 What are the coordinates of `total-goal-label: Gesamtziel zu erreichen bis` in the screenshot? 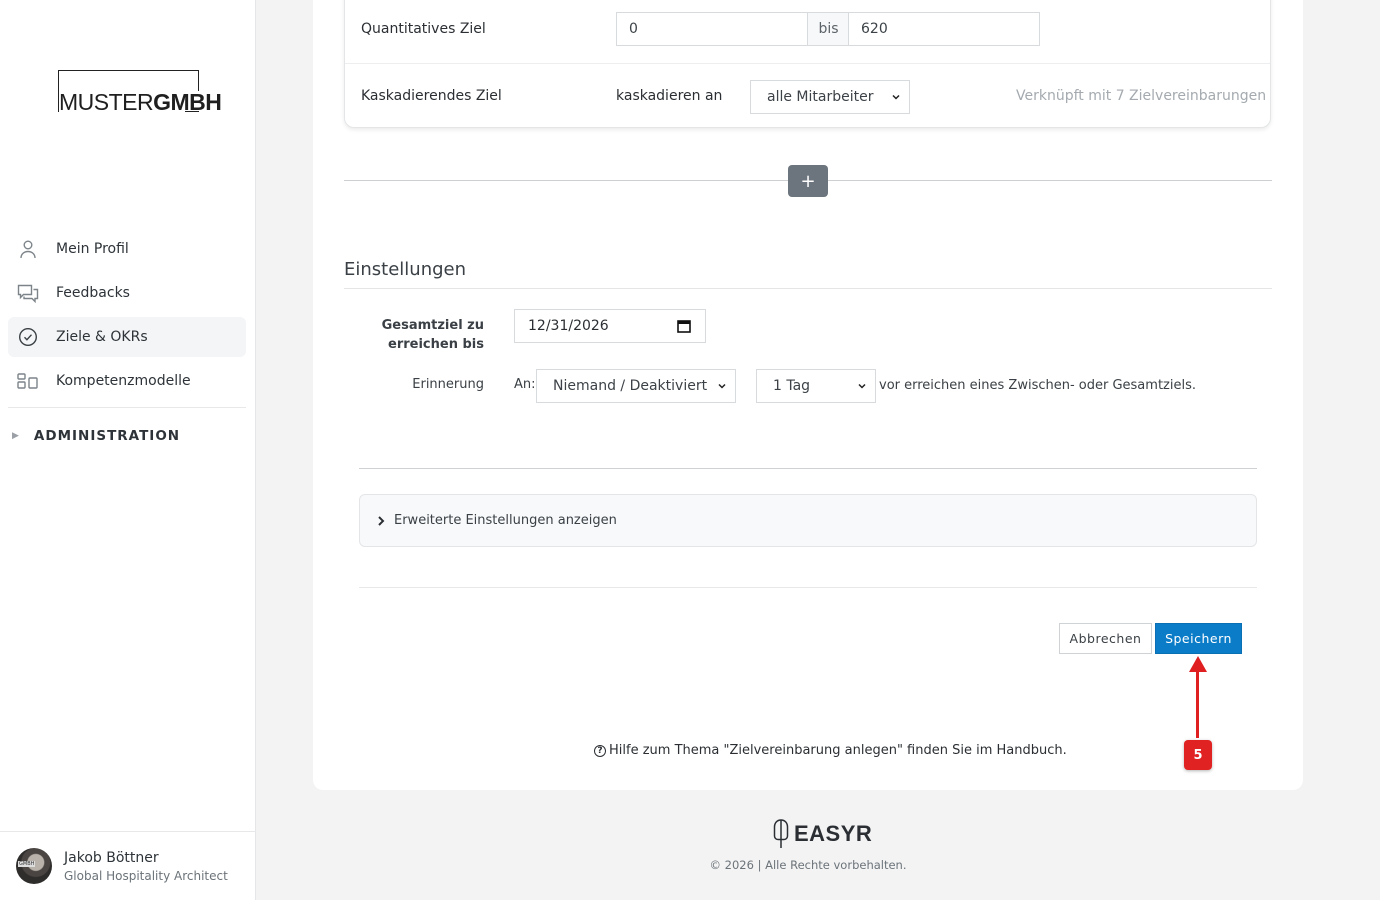 It's located at (428, 335).